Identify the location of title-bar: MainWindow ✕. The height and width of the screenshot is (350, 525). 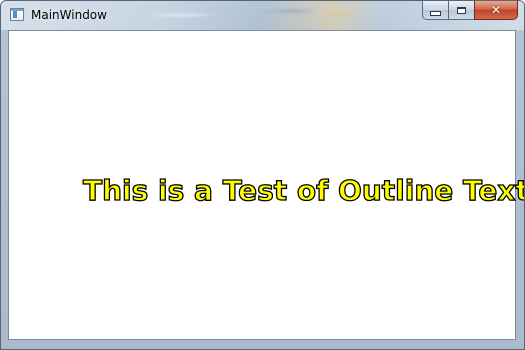
(262, 15).